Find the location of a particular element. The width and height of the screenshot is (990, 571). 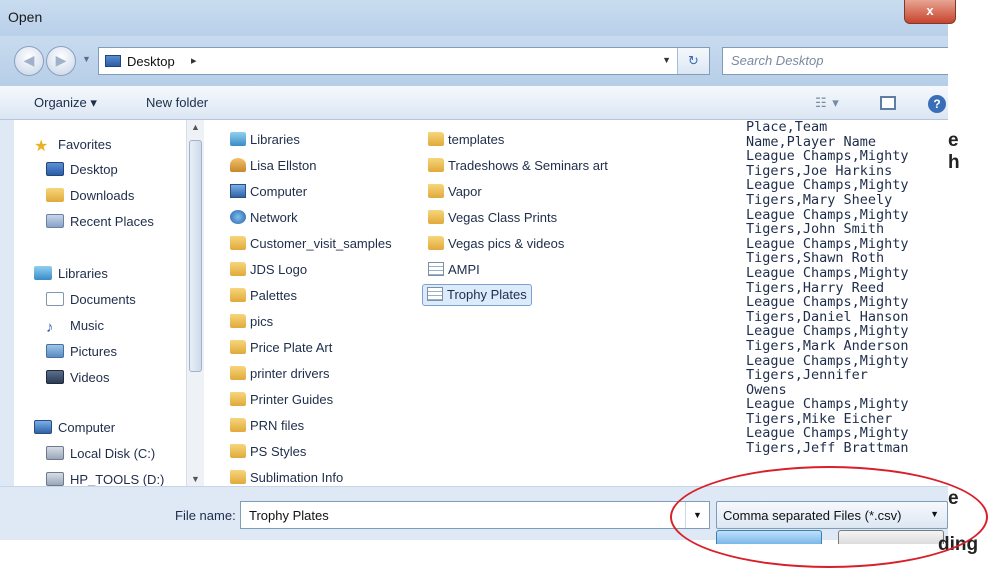

file-item-folder: JDS Logo is located at coordinates (268, 271).